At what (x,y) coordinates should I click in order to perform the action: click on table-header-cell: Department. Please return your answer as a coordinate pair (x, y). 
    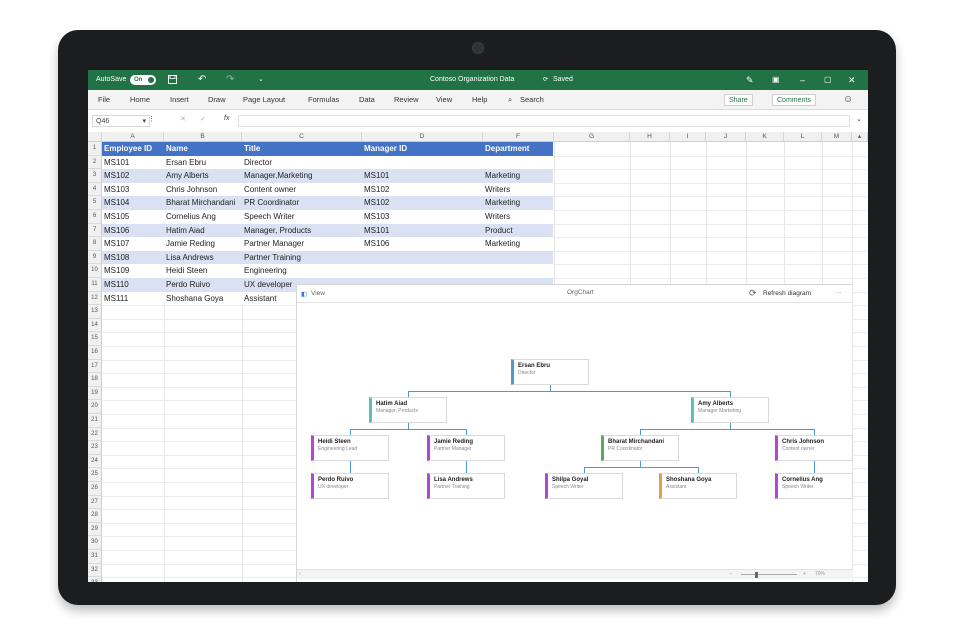
    Looking at the image, I should click on (518, 149).